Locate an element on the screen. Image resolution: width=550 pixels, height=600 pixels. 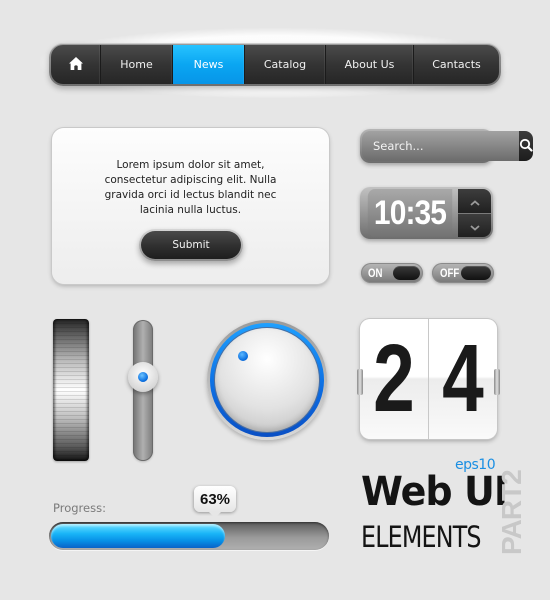
nav-item-about-us: About Us is located at coordinates (370, 64).